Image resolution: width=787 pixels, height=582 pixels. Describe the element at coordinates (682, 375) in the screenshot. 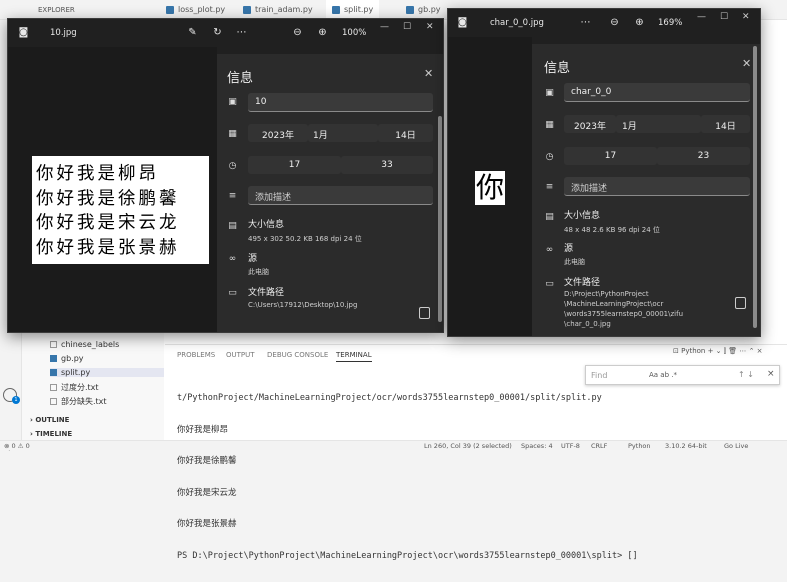

I see `find-widget: Find Aa ab .* ↑ ↓ ×` at that location.